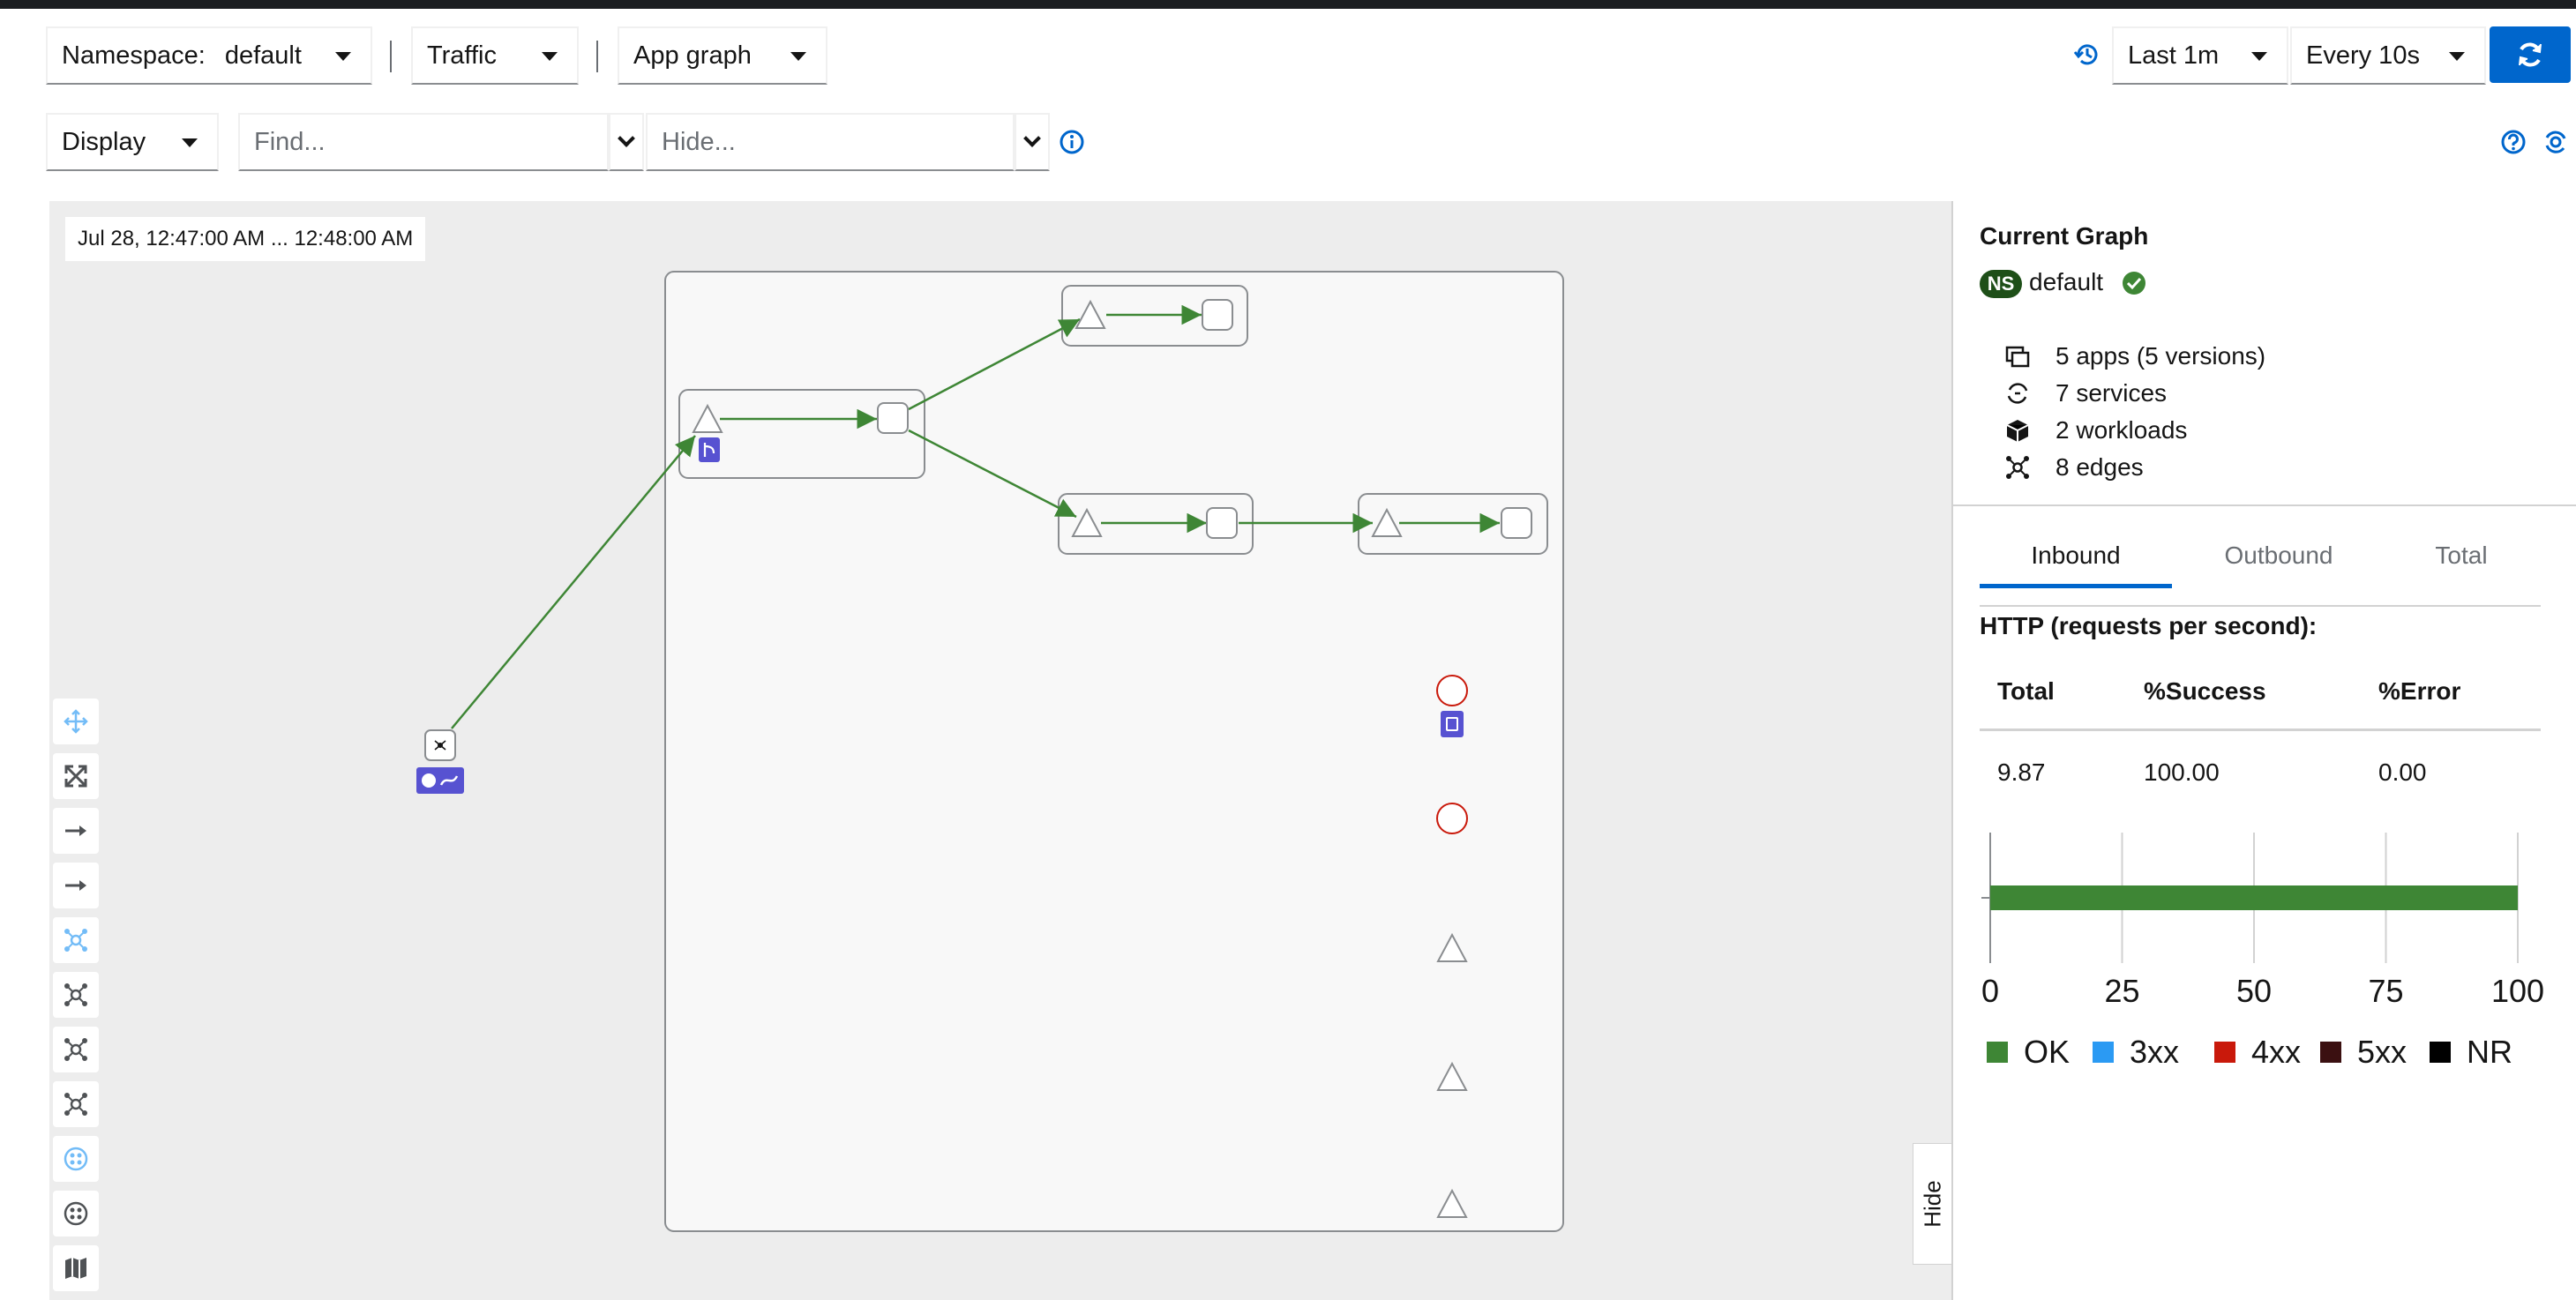 This screenshot has width=2576, height=1300. I want to click on chart-tick-label: 75, so click(2386, 991).